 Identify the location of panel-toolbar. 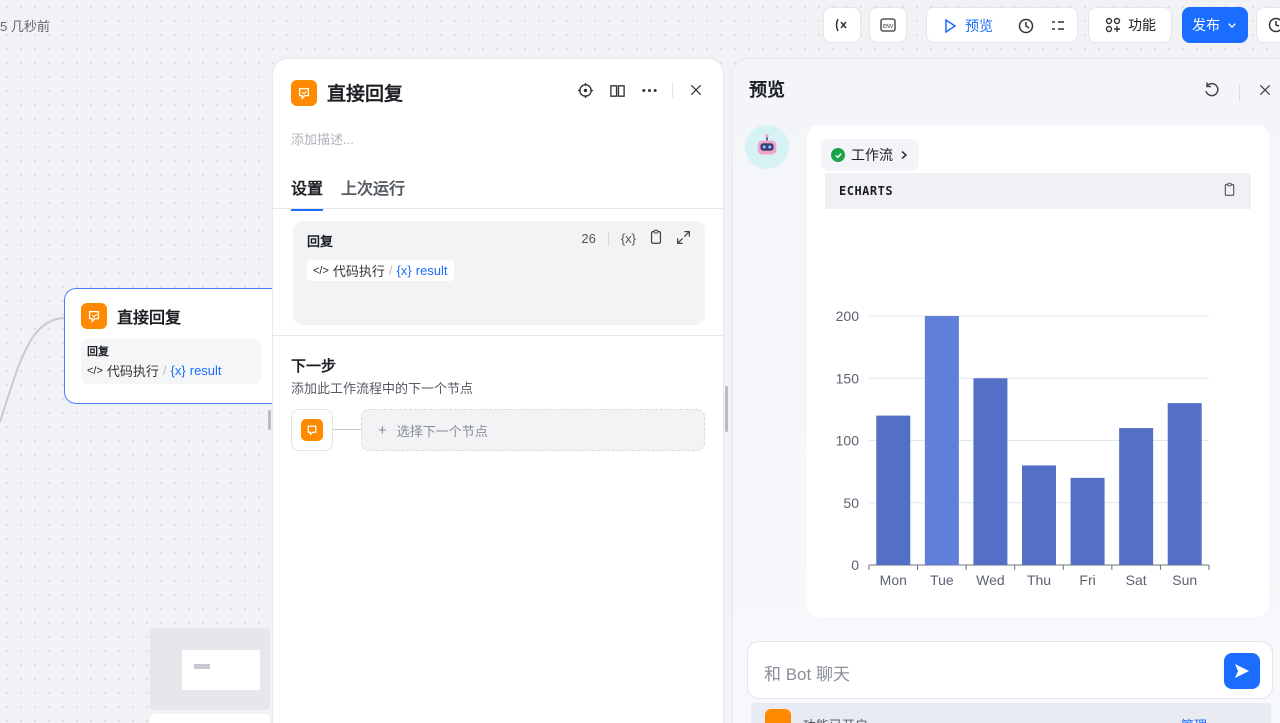
(640, 90).